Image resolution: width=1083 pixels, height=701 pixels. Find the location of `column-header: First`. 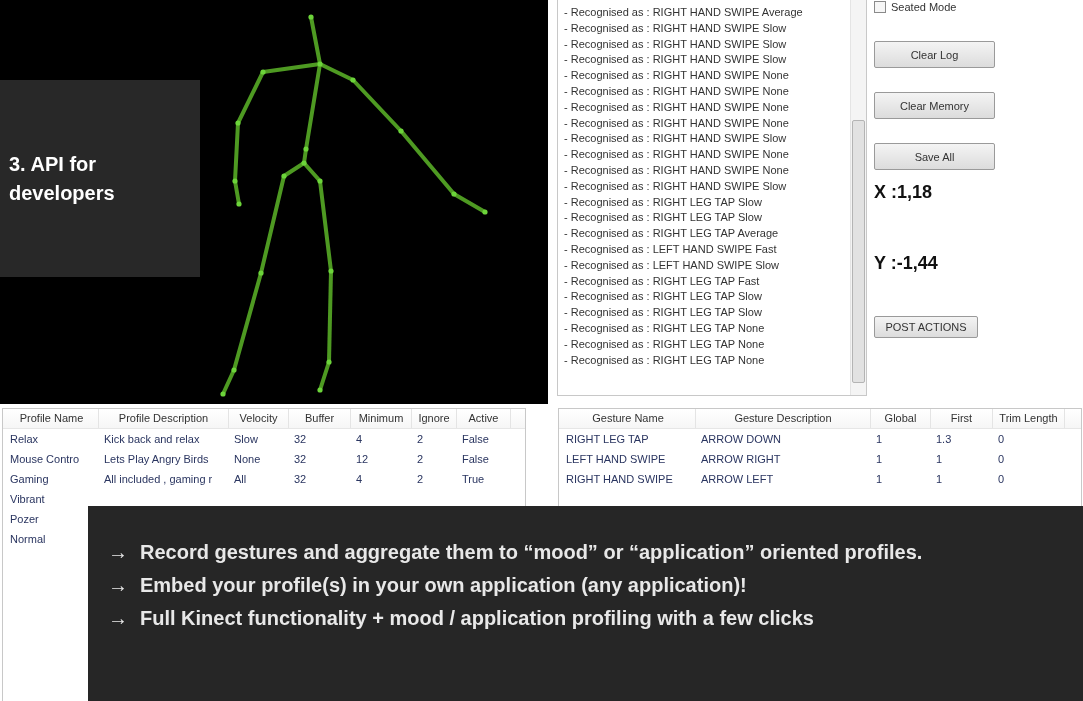

column-header: First is located at coordinates (962, 418).